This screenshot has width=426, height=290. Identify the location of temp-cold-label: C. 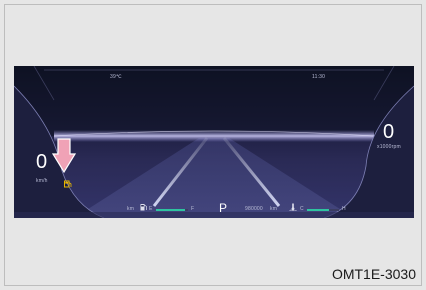
(302, 209).